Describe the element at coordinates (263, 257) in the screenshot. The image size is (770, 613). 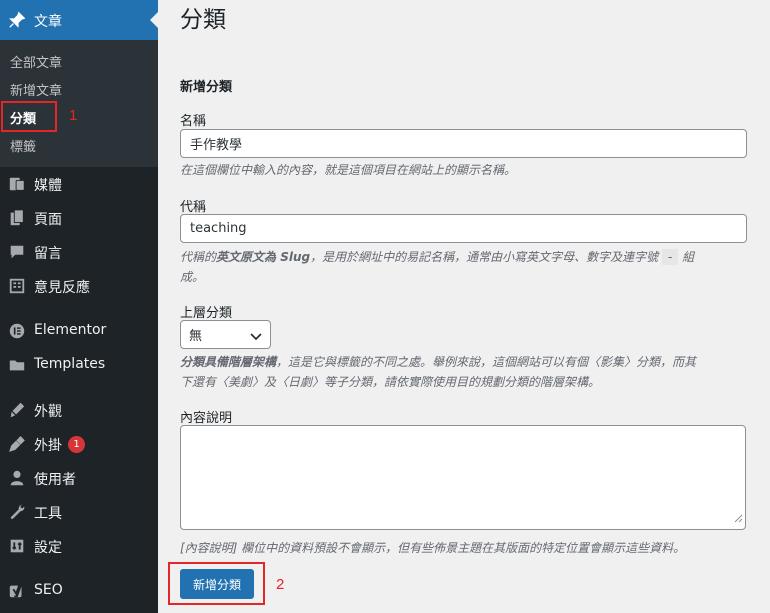
I see `slug-desc-part-b: 英文原文為 Slug` at that location.